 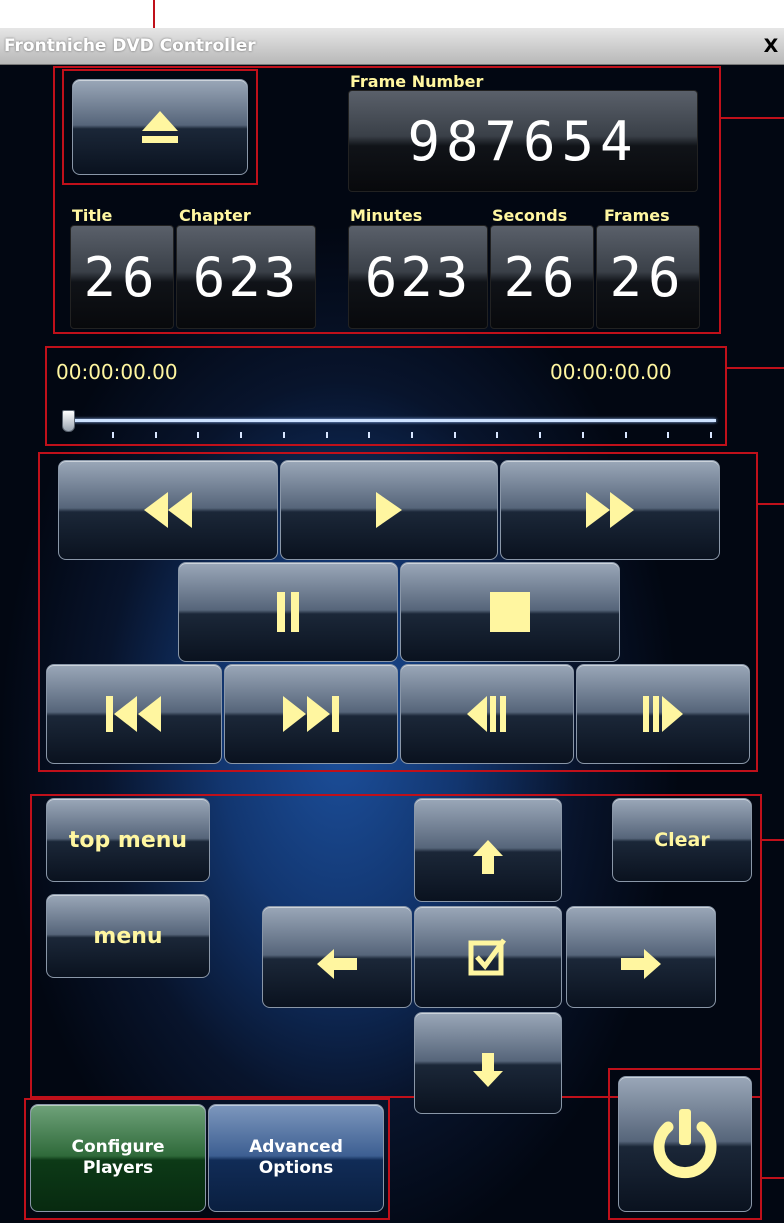 I want to click on up-arrow-icon, so click(x=488, y=857).